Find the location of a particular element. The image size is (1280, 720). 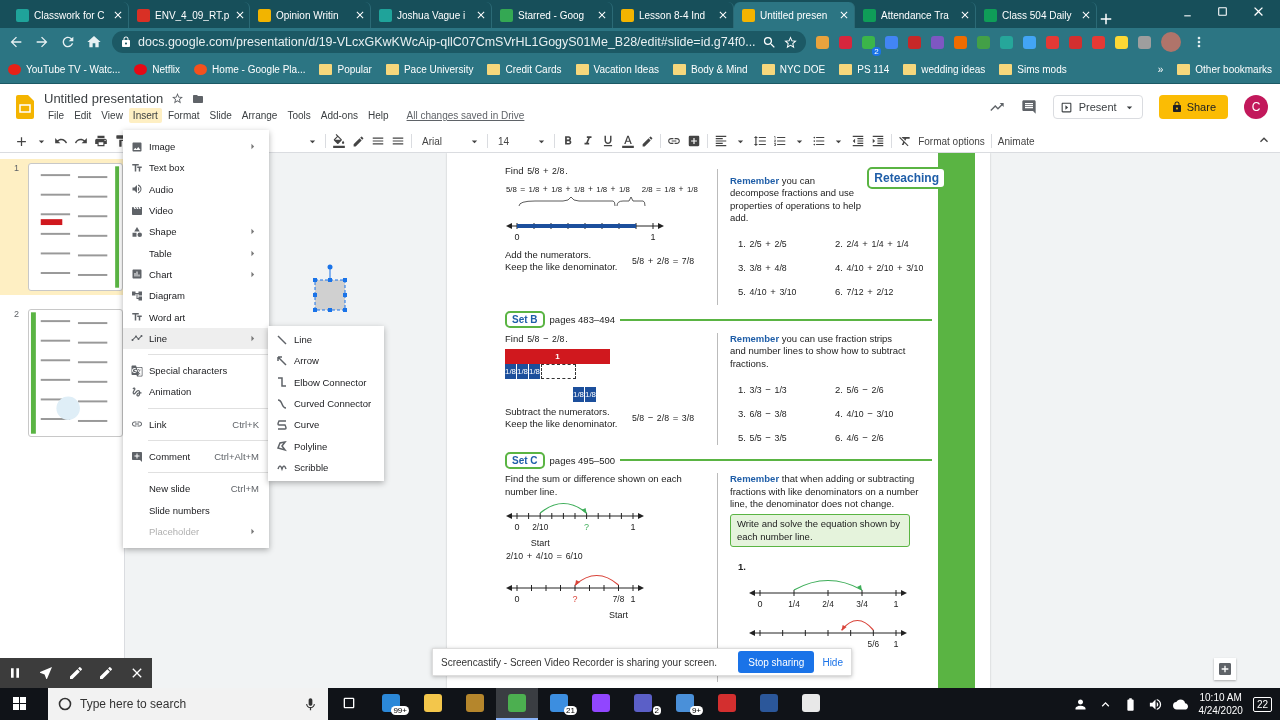

menu-item: Polyline is located at coordinates (326, 446).